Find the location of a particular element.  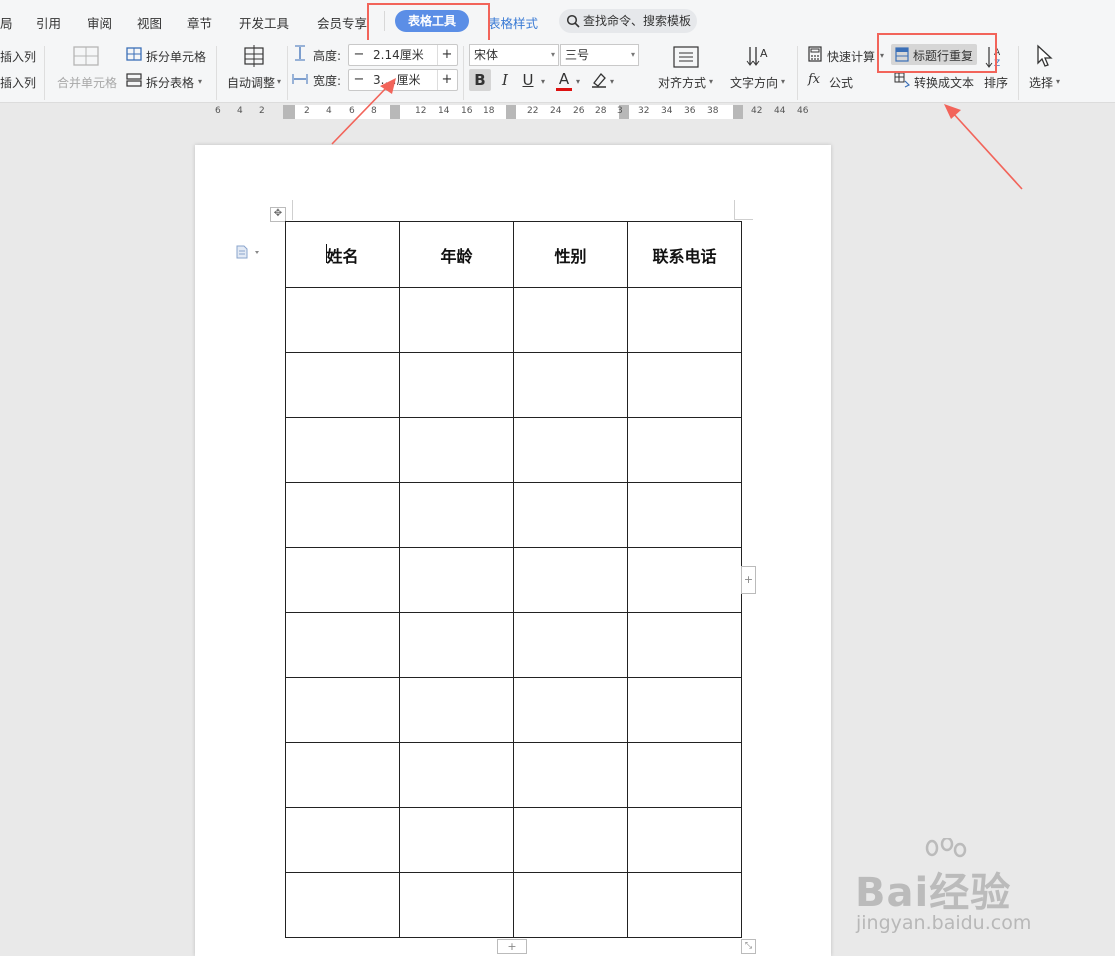

menu-member: 会员专享 is located at coordinates (342, 22).